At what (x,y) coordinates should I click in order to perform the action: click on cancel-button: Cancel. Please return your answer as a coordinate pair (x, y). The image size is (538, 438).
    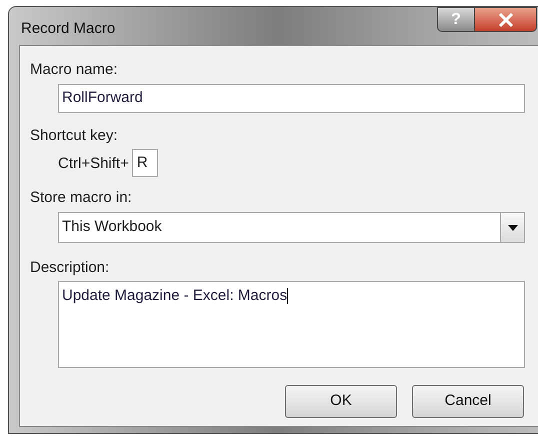
    Looking at the image, I should click on (468, 401).